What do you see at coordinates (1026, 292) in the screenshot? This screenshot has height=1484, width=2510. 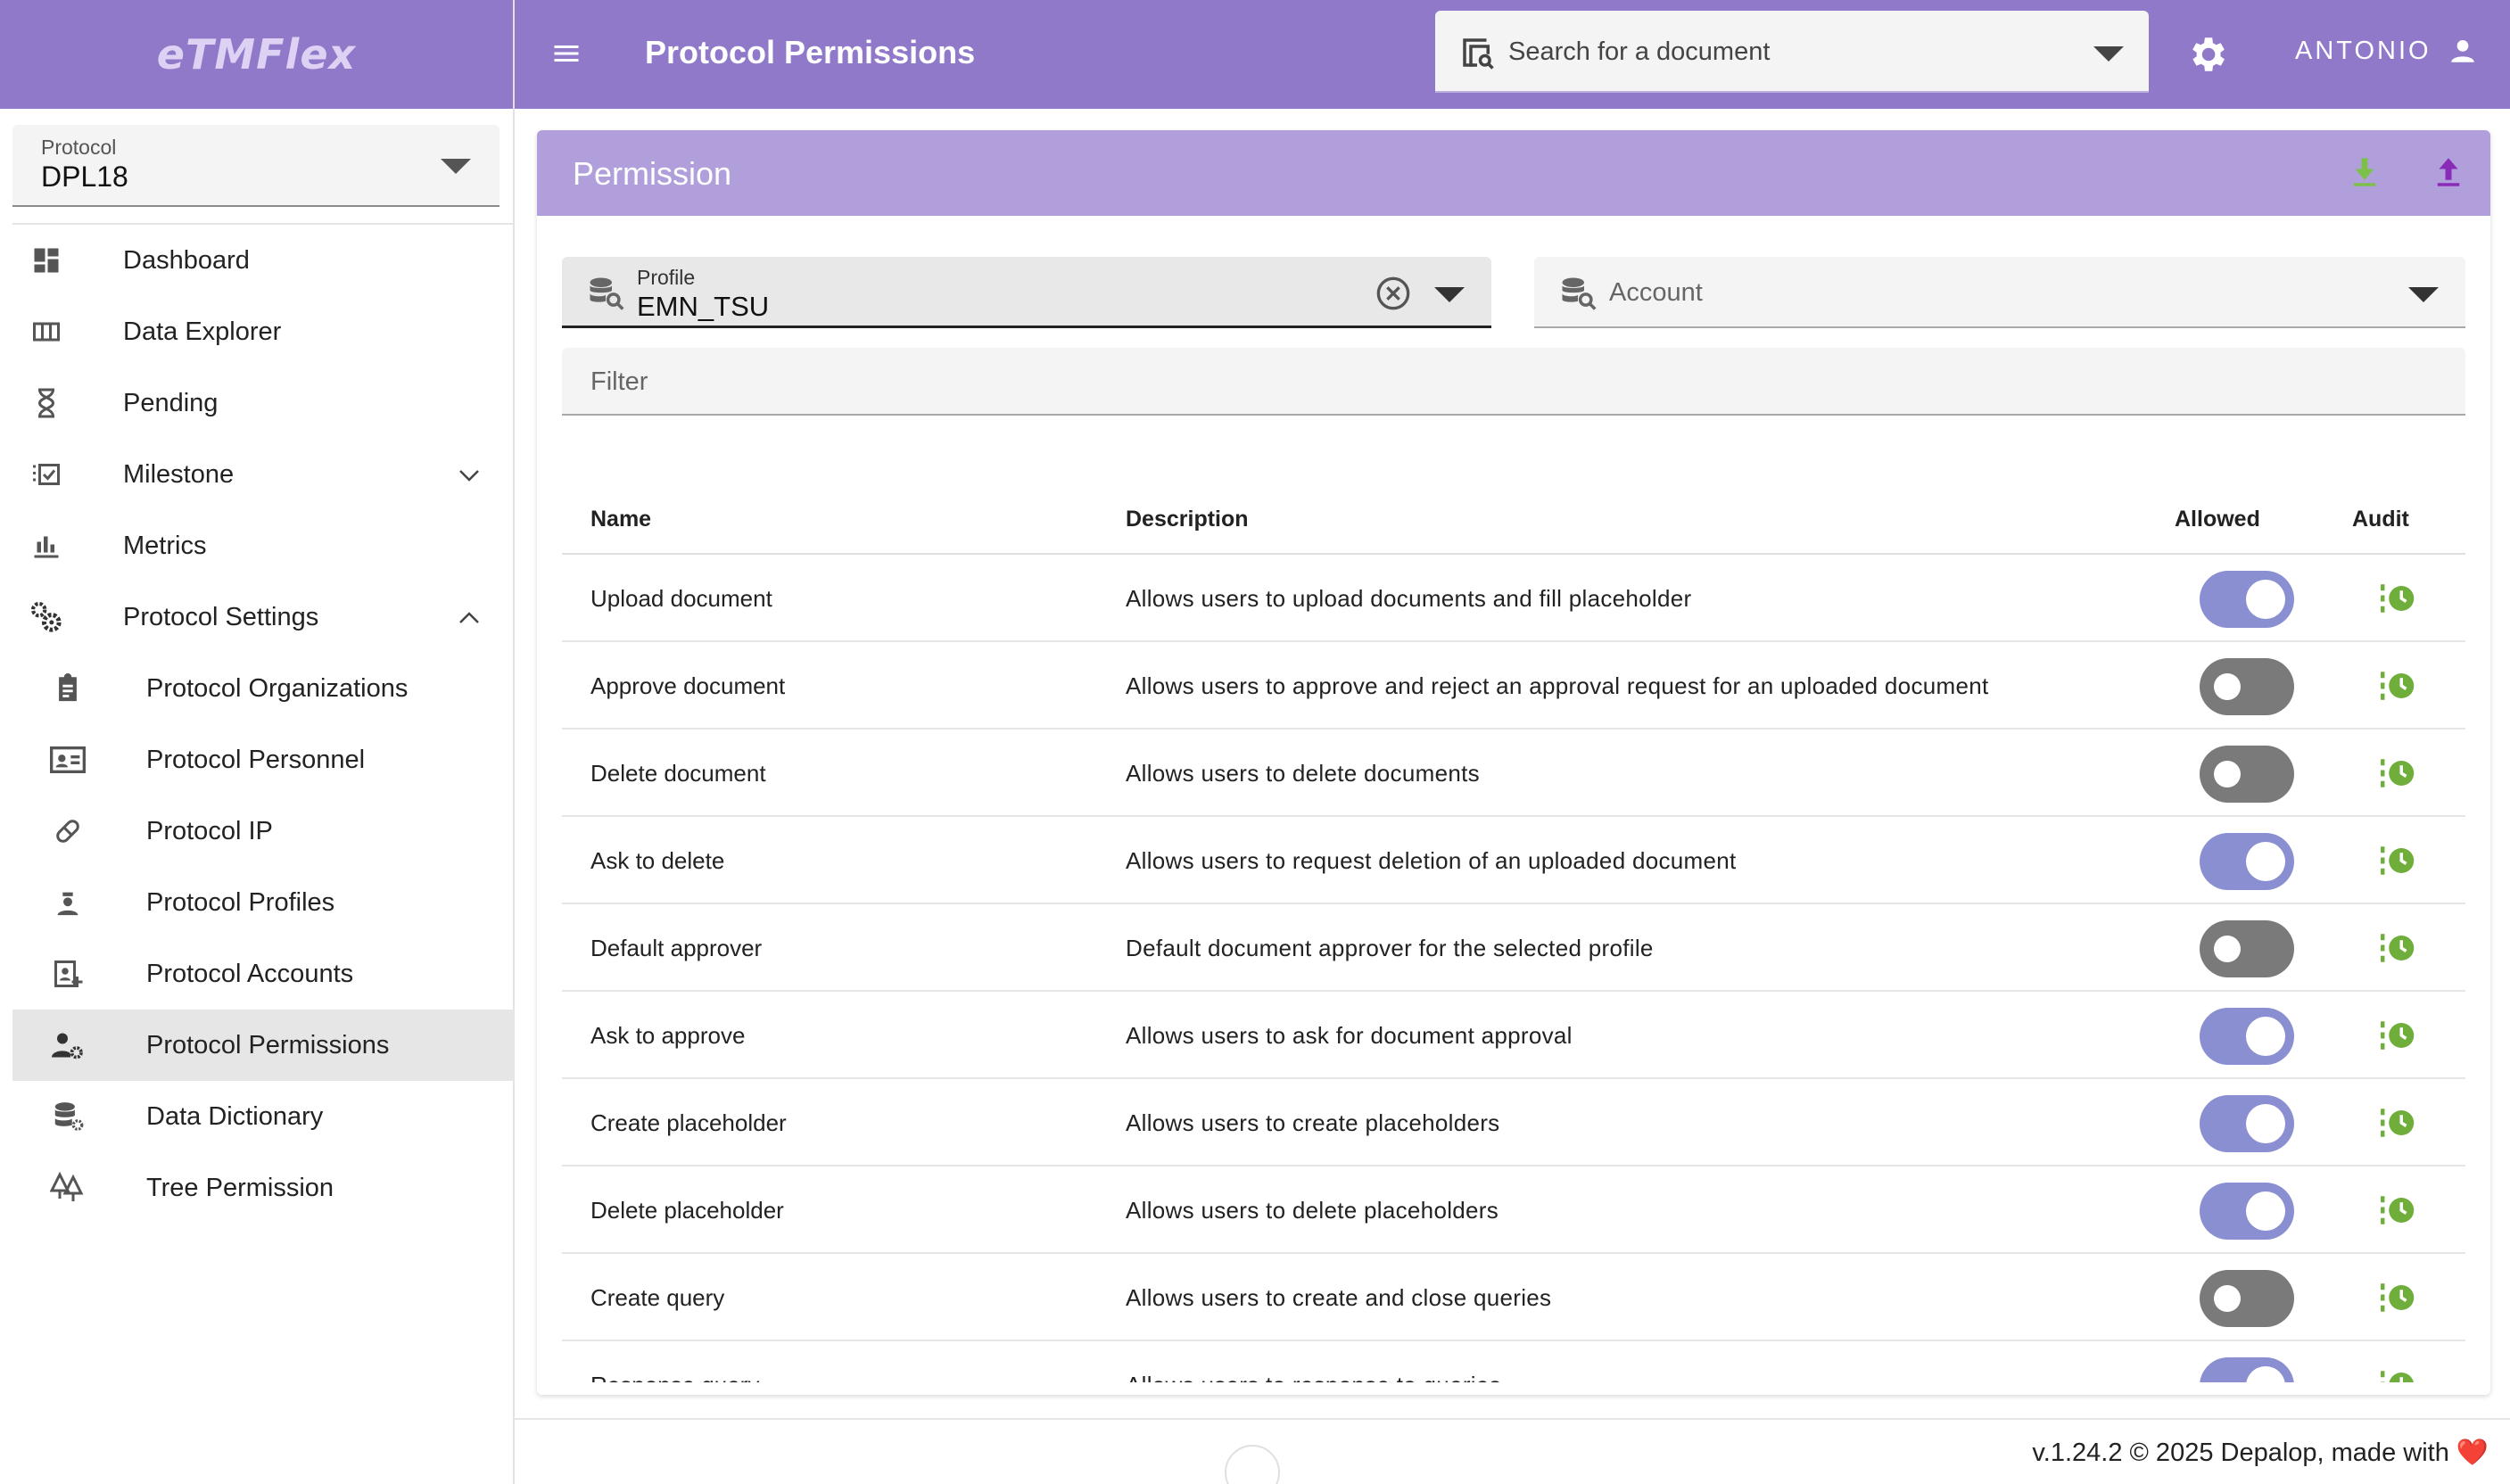 I see `profile-select: Profile EMN_TSU` at bounding box center [1026, 292].